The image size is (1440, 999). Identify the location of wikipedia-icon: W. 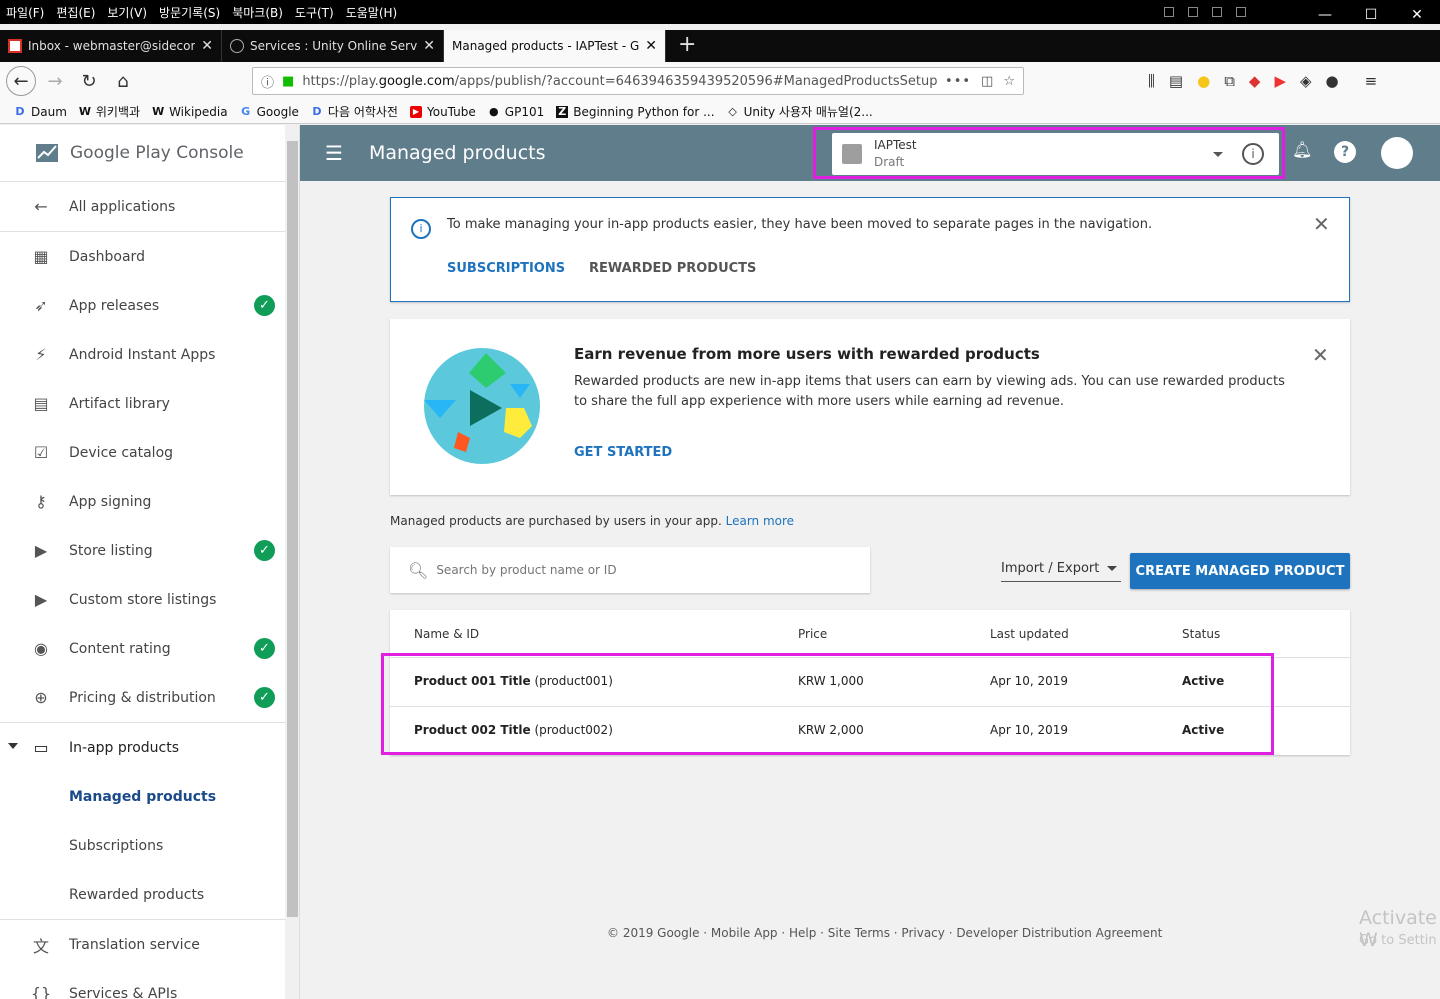
(85, 111).